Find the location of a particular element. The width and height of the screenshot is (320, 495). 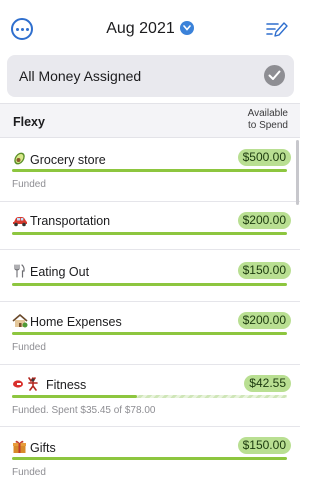

available-to-spend-label: Available to Spend is located at coordinates (267, 119).